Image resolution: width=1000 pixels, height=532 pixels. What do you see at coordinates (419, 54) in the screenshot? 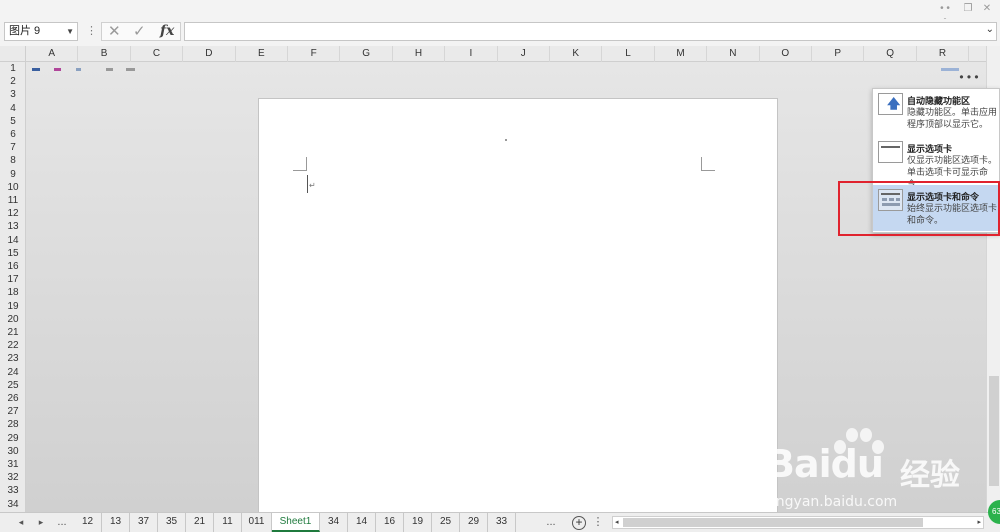
I see `column-header-h: H` at bounding box center [419, 54].